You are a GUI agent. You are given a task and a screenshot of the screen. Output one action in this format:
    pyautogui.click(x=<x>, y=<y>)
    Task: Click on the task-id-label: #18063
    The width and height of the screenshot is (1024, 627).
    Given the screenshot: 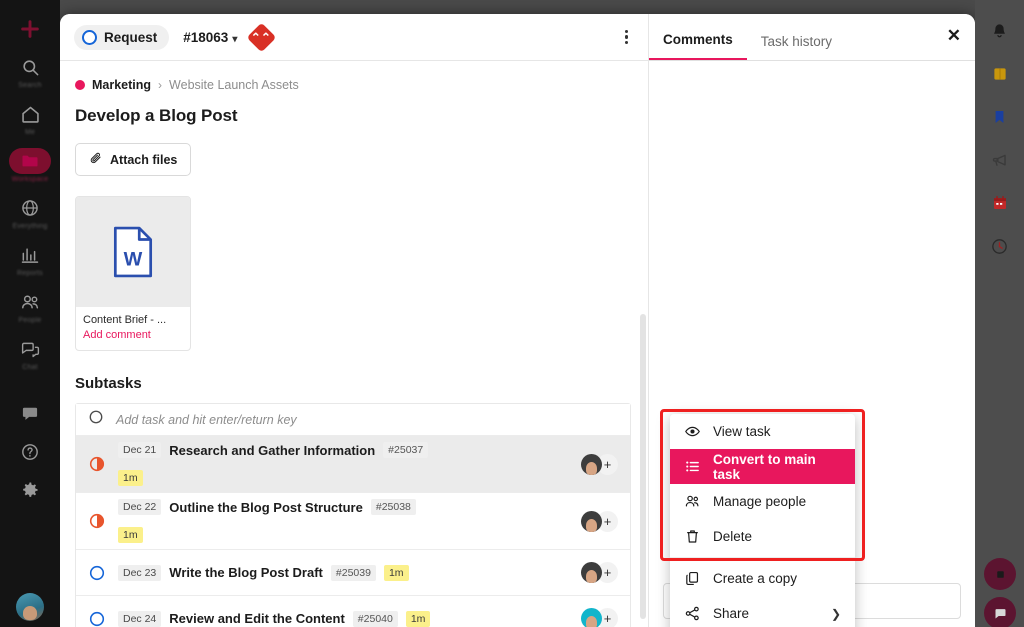 What is the action you would take?
    pyautogui.click(x=206, y=37)
    